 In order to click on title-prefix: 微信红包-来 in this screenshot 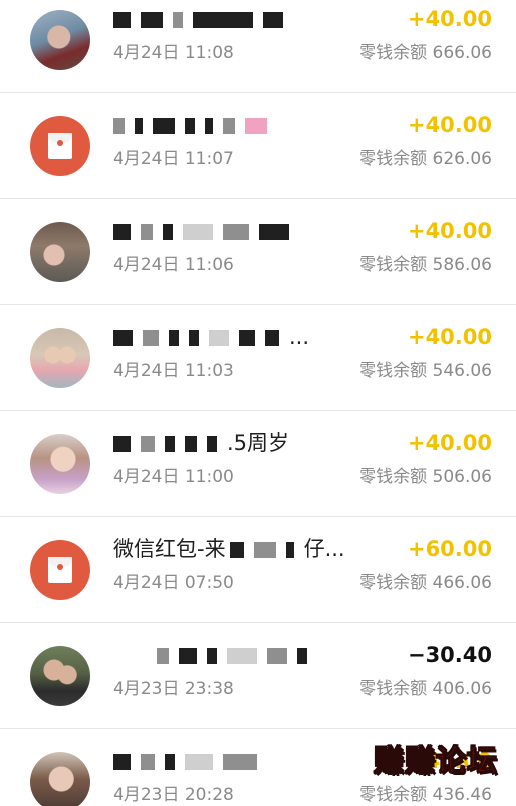, I will do `click(169, 549)`.